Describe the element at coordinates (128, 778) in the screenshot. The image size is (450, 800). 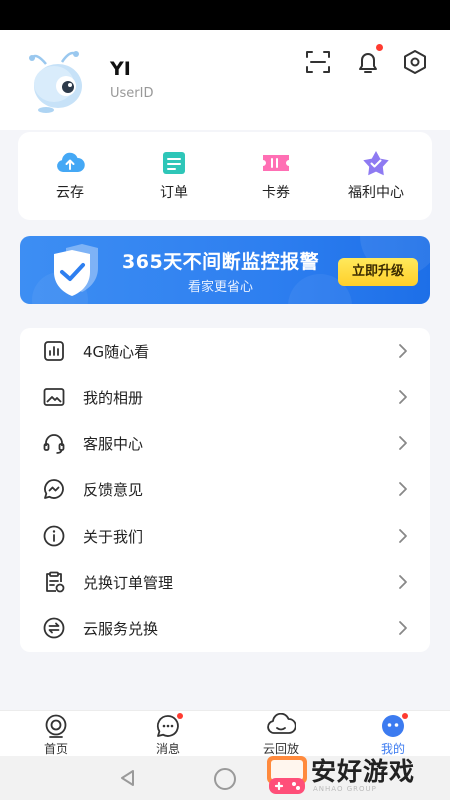
I see `back-icon` at that location.